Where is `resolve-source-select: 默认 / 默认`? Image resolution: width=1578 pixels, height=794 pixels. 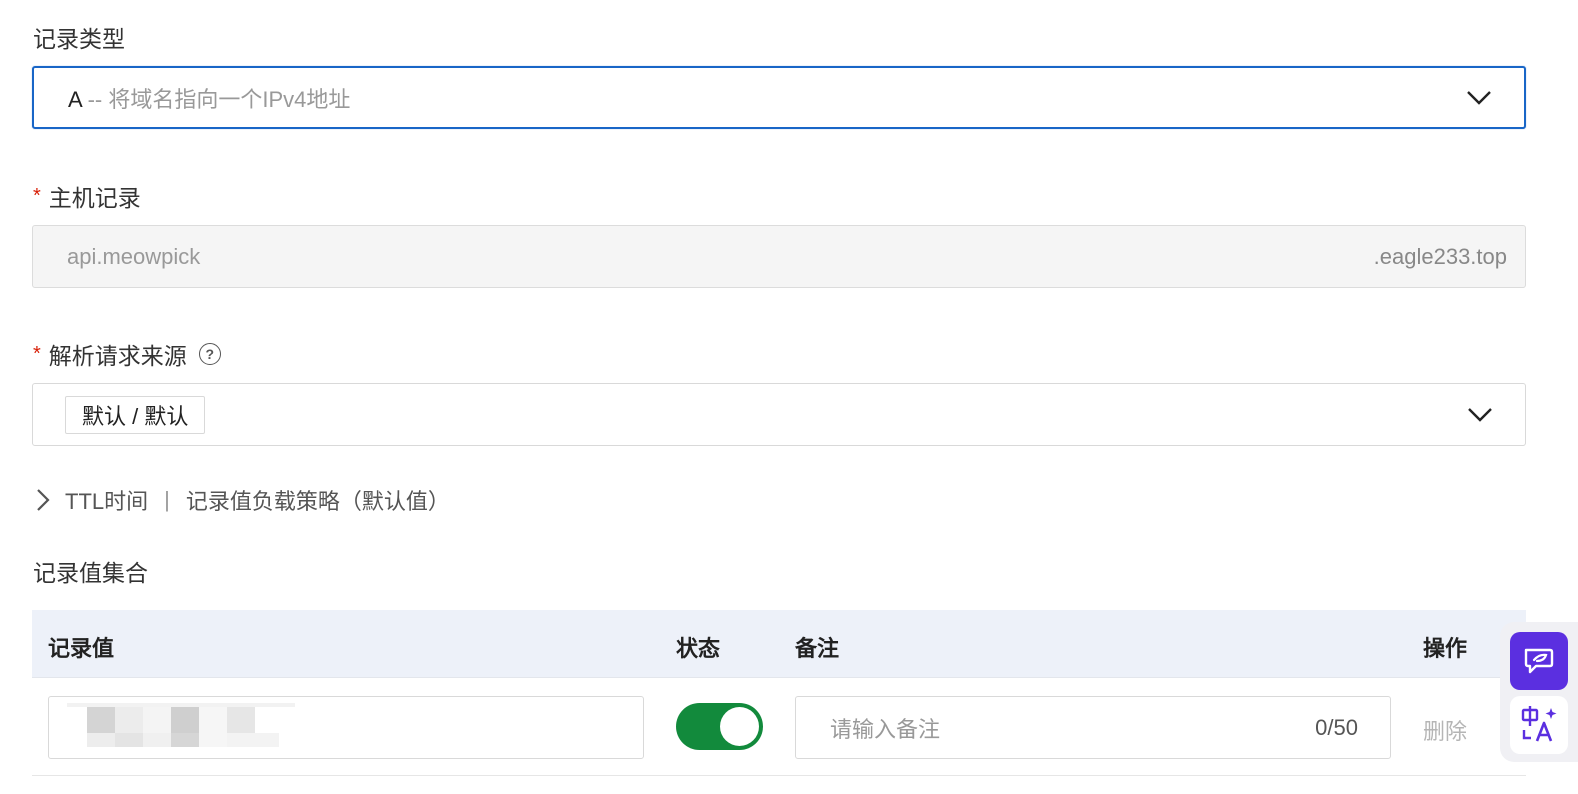
resolve-source-select: 默认 / 默认 is located at coordinates (779, 414).